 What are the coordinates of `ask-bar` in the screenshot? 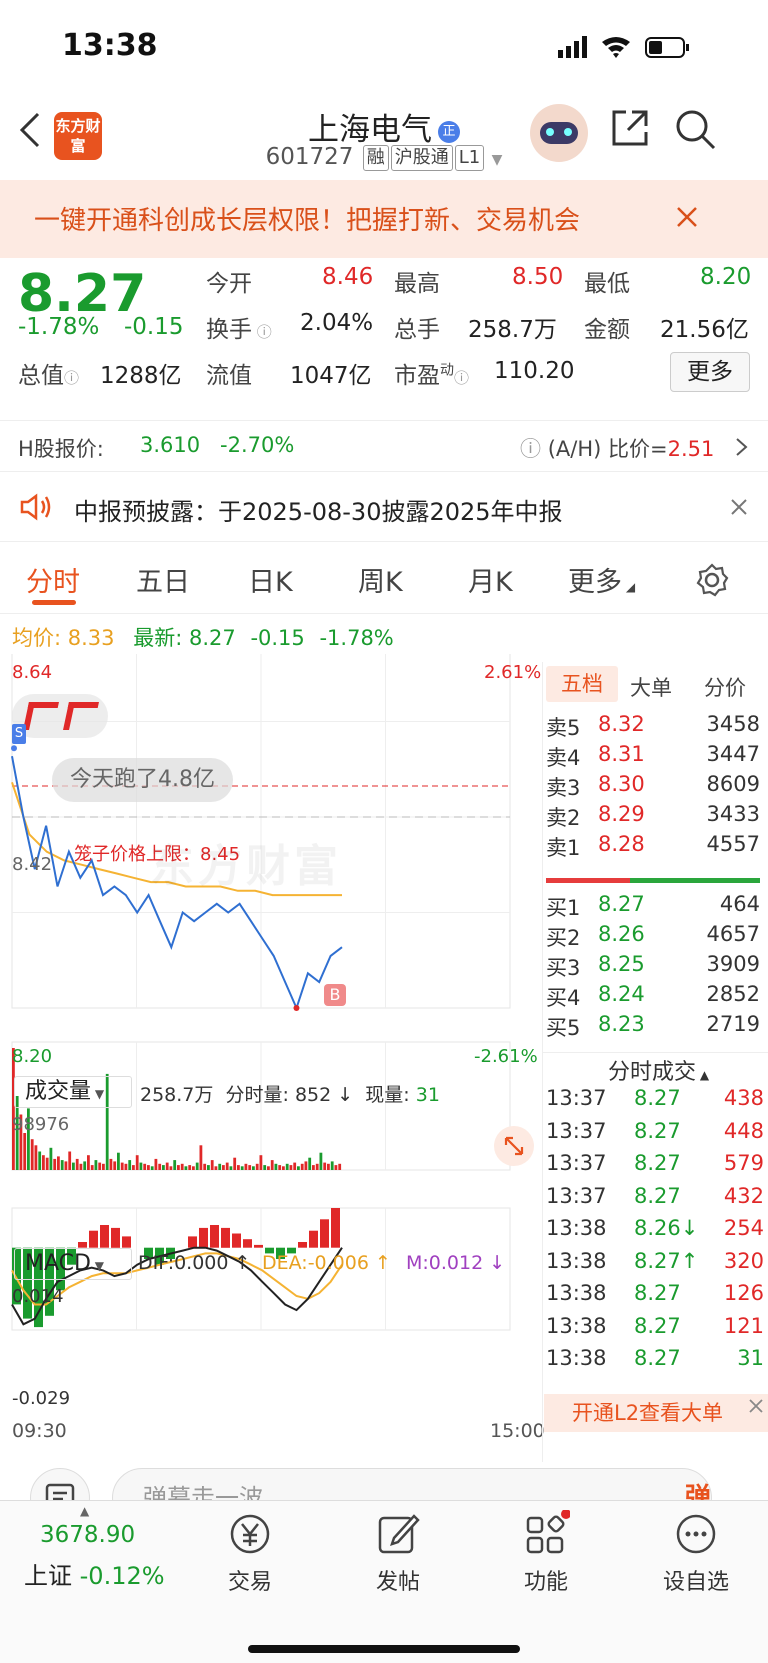 It's located at (588, 880).